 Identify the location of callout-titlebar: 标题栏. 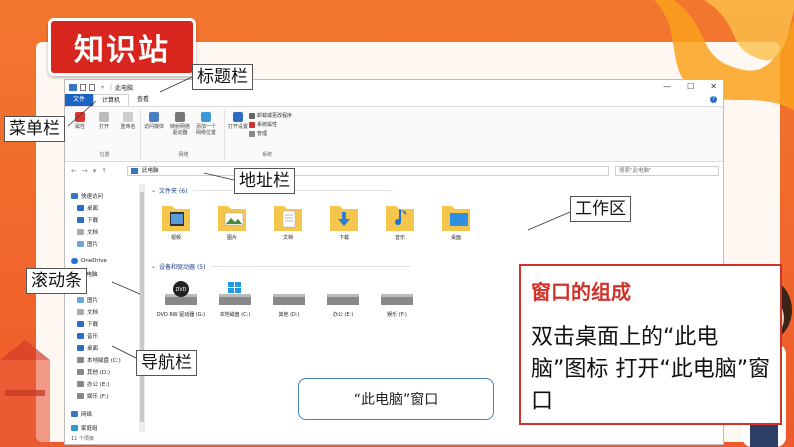
(222, 77).